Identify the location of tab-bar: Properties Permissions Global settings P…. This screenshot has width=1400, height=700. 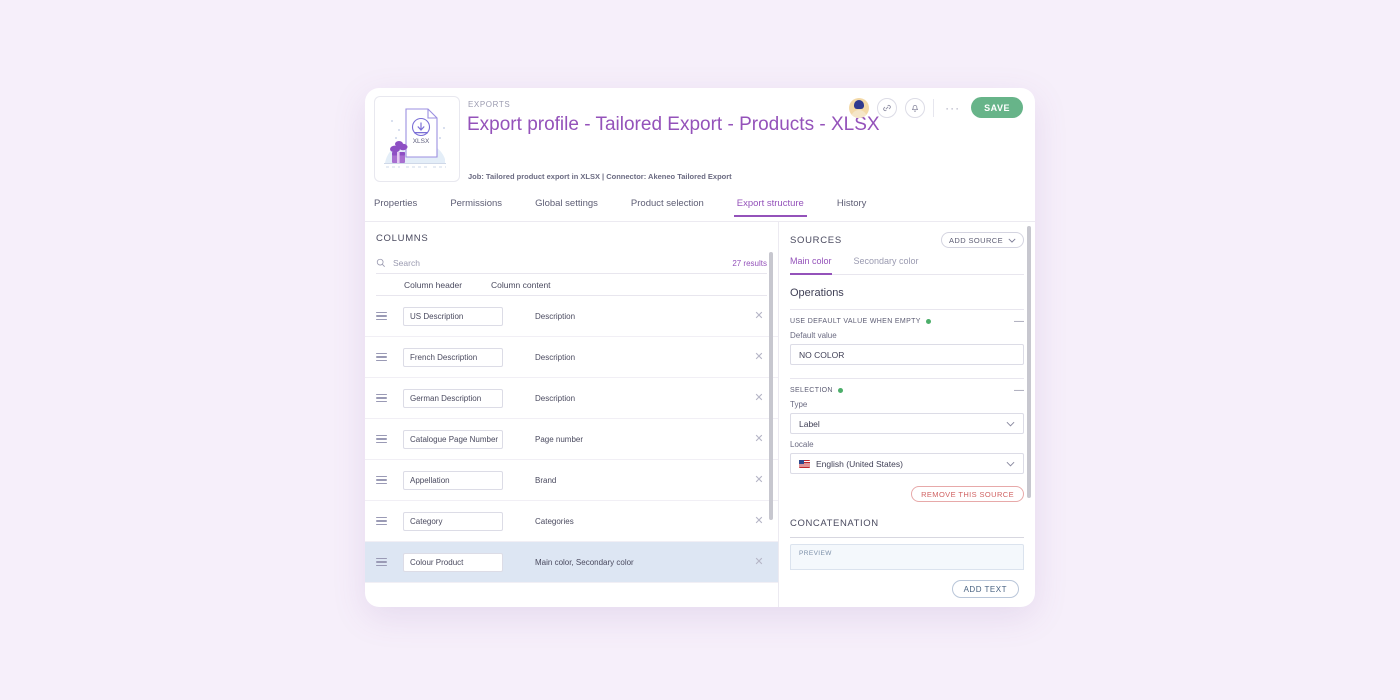
(700, 210).